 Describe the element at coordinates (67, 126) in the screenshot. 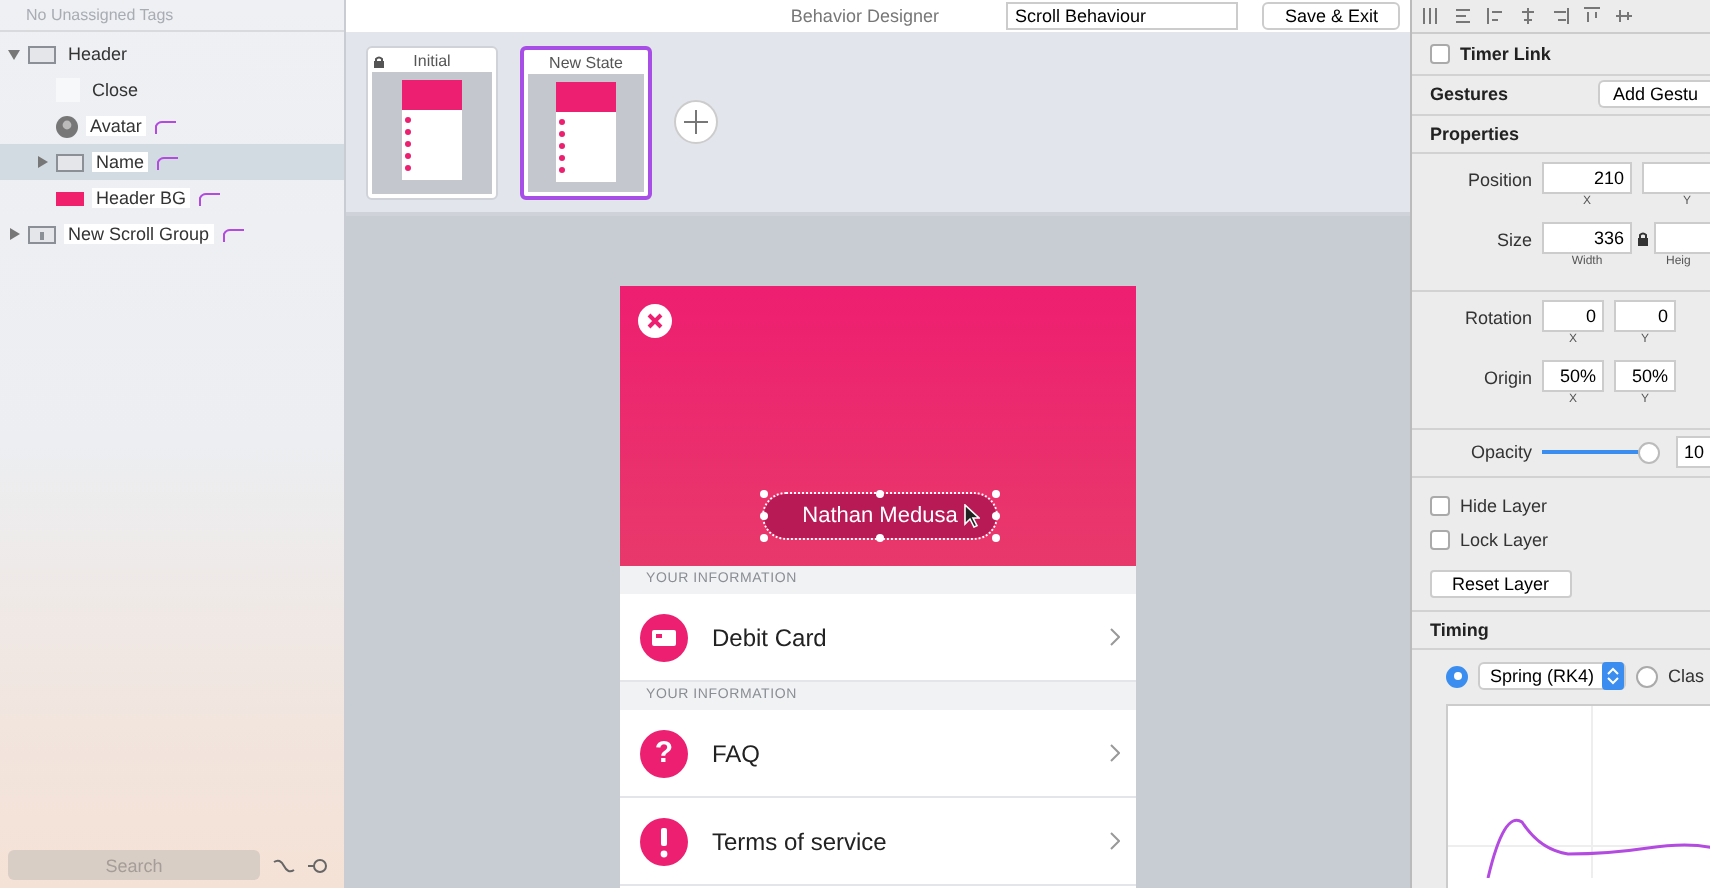

I see `avatar-icon` at that location.